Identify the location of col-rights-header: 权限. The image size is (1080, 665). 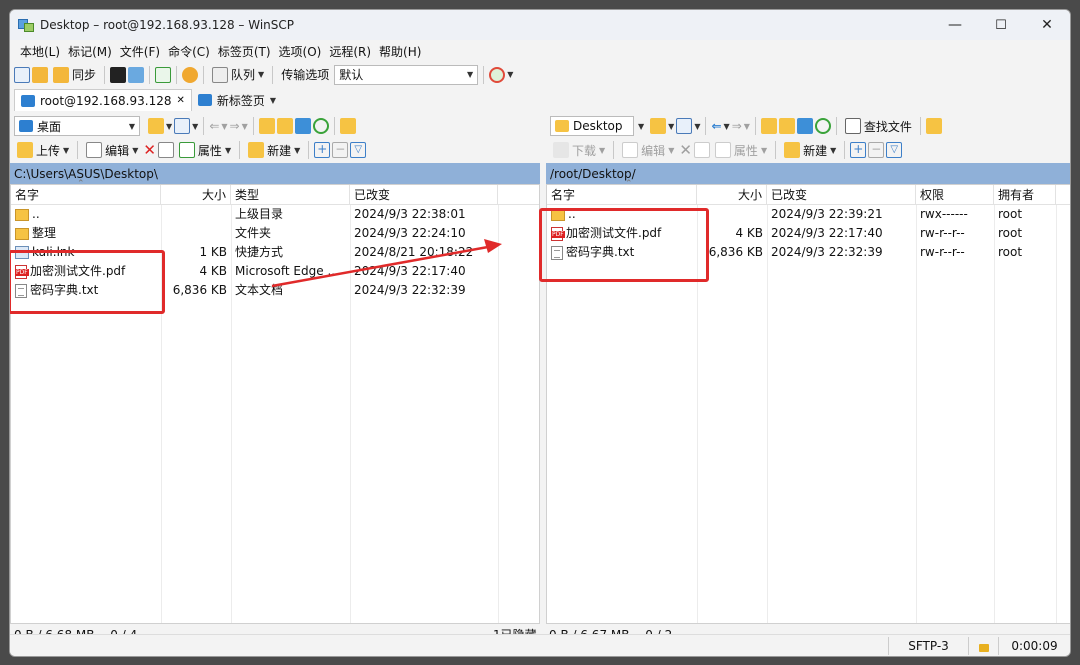
(955, 194).